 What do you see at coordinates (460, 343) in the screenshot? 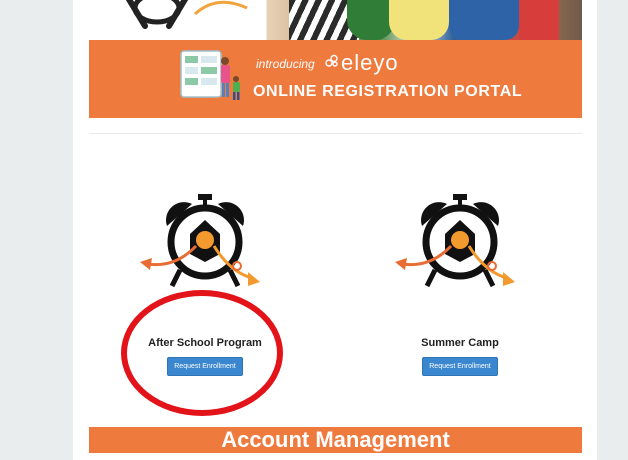
I see `program-title: Summer Camp` at bounding box center [460, 343].